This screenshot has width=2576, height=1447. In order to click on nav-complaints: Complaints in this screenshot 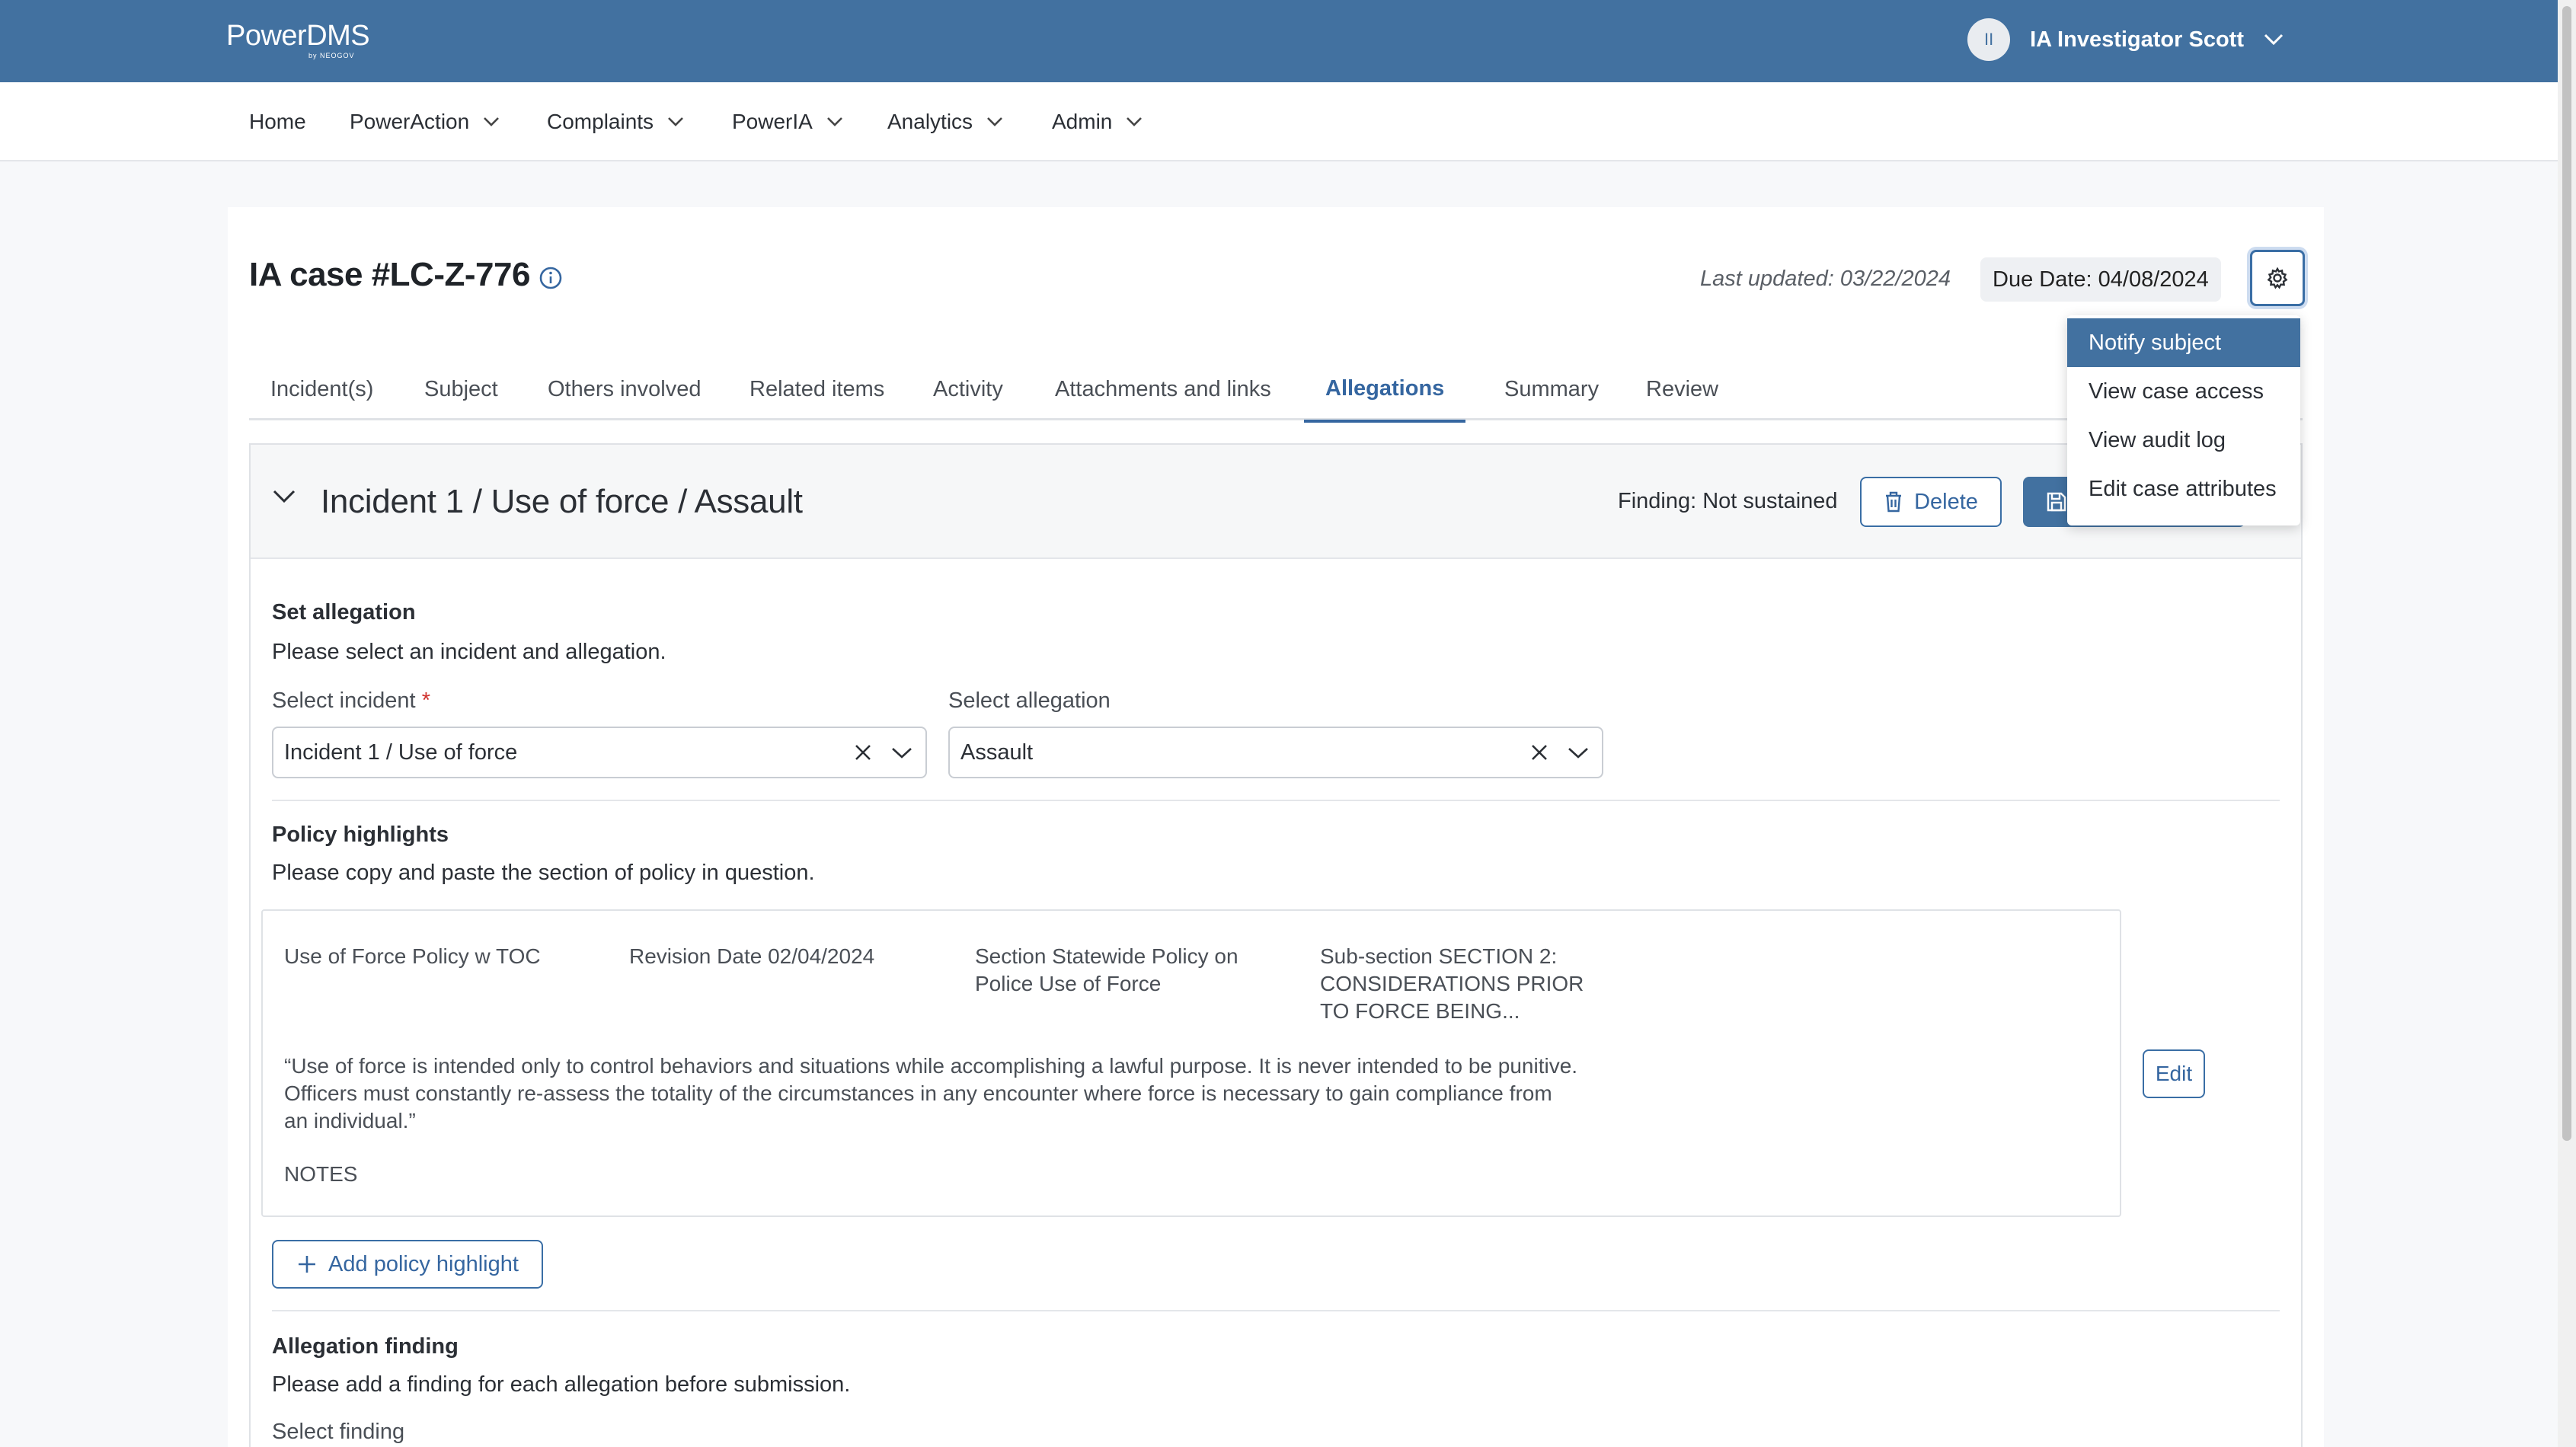, I will do `click(615, 121)`.